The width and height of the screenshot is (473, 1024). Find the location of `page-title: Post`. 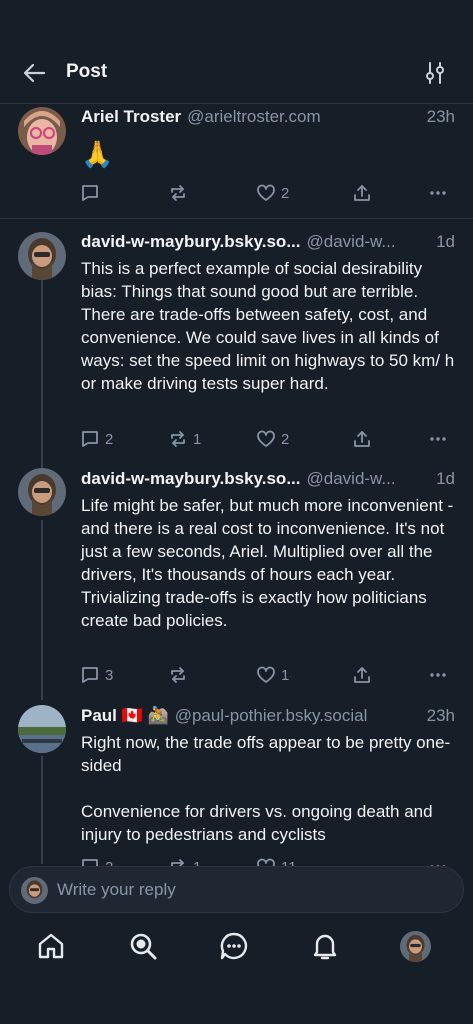

page-title: Post is located at coordinates (87, 71).